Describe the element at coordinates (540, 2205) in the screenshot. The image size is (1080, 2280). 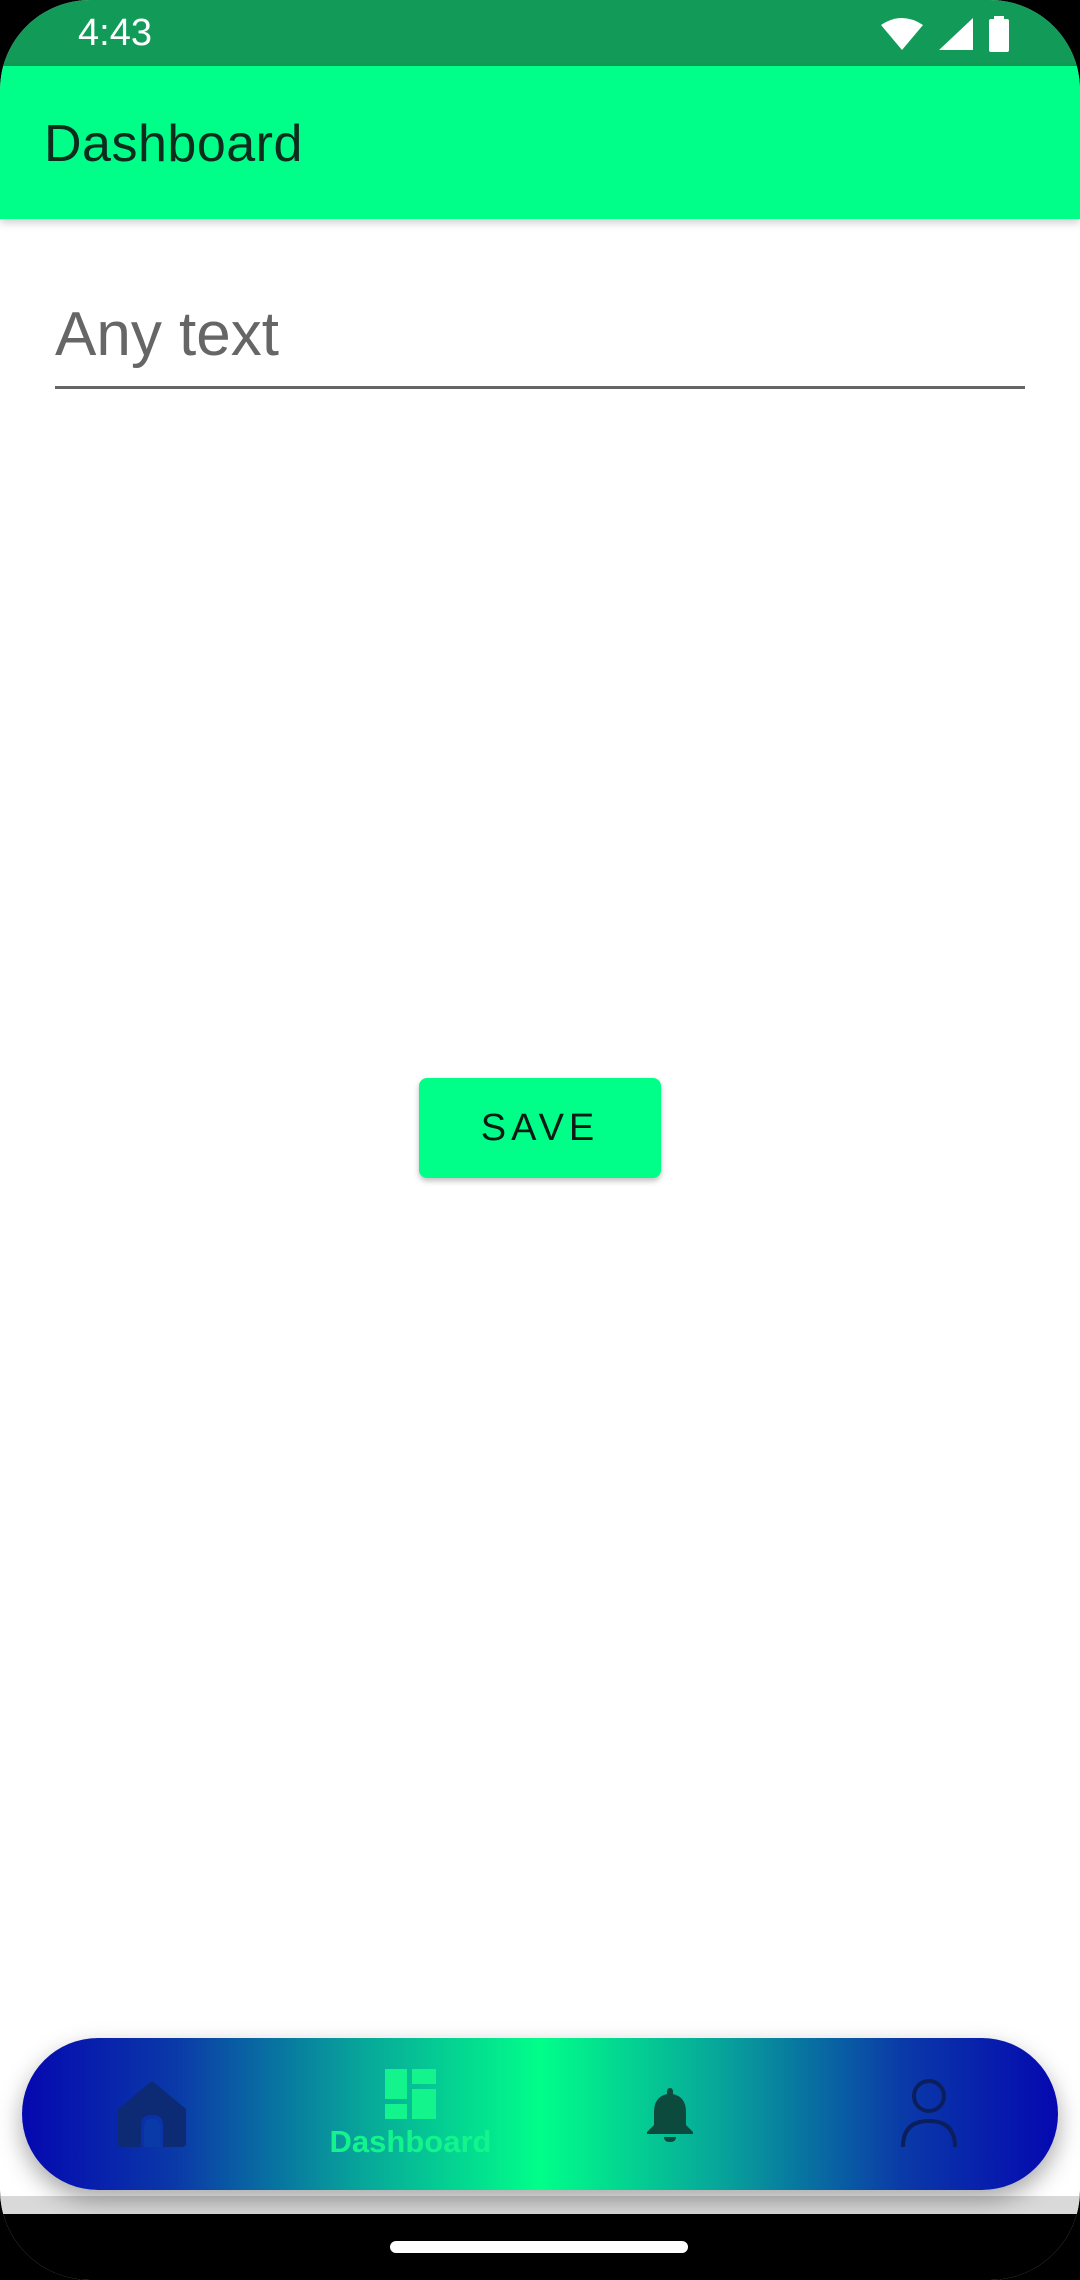
I see `nav-bar-divider` at that location.